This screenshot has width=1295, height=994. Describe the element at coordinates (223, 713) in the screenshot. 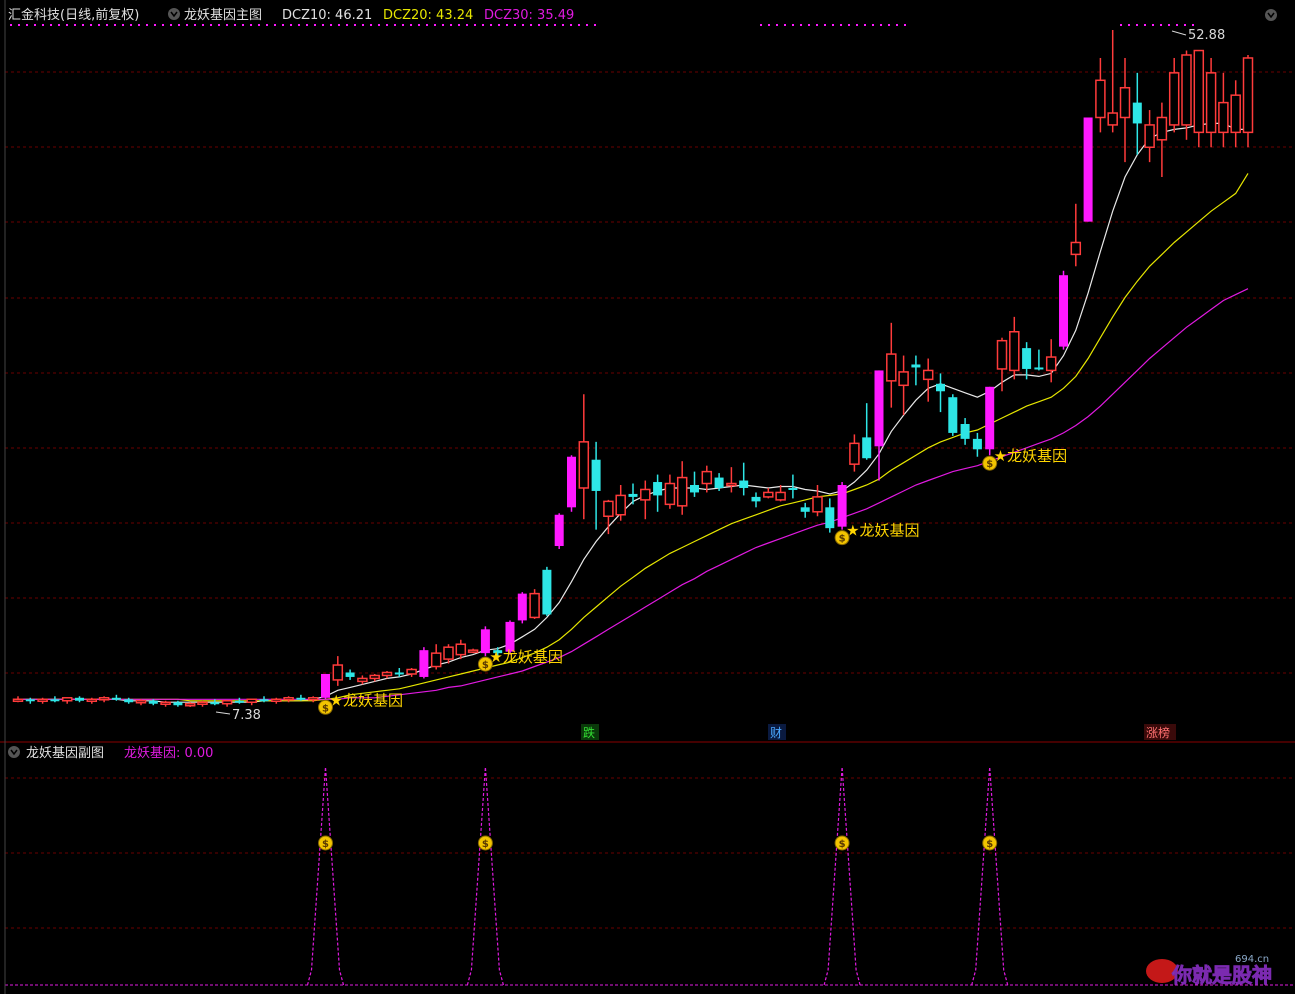

I see `low-arrow` at that location.